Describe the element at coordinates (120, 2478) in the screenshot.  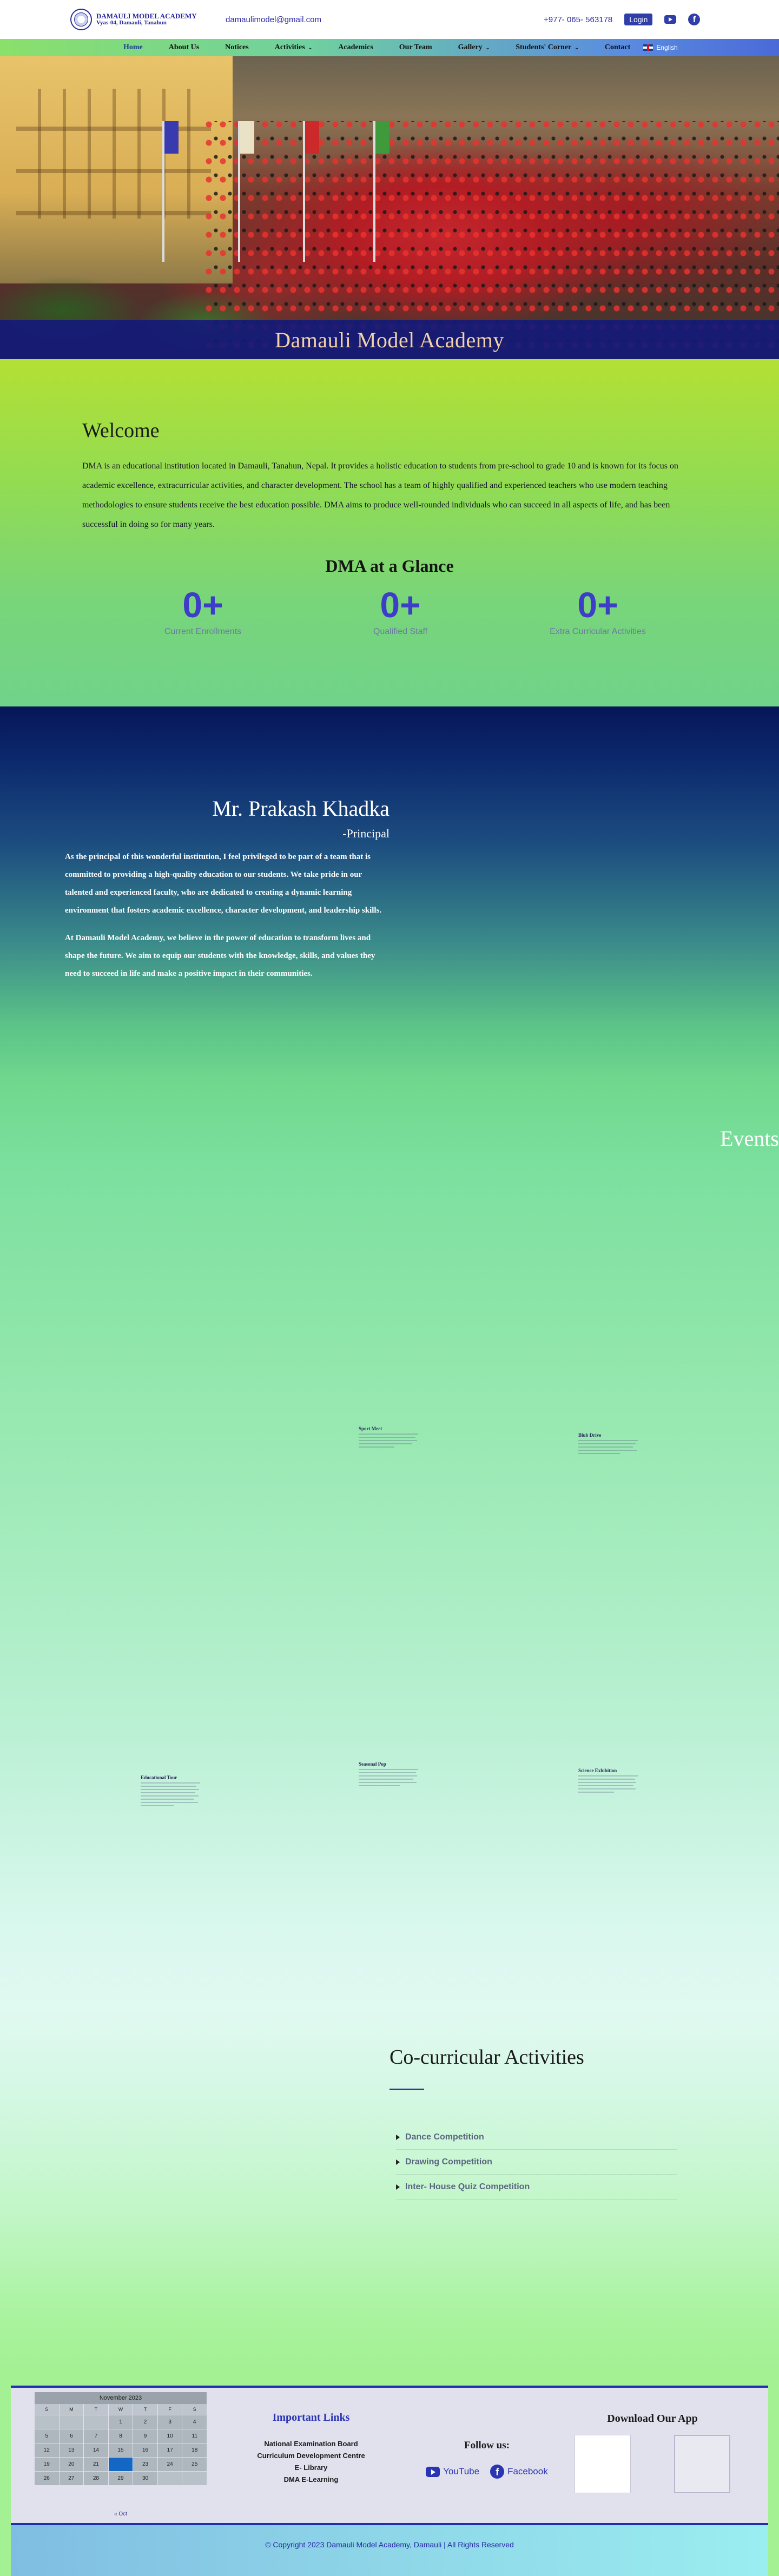
I see `calendar-day: 29` at that location.